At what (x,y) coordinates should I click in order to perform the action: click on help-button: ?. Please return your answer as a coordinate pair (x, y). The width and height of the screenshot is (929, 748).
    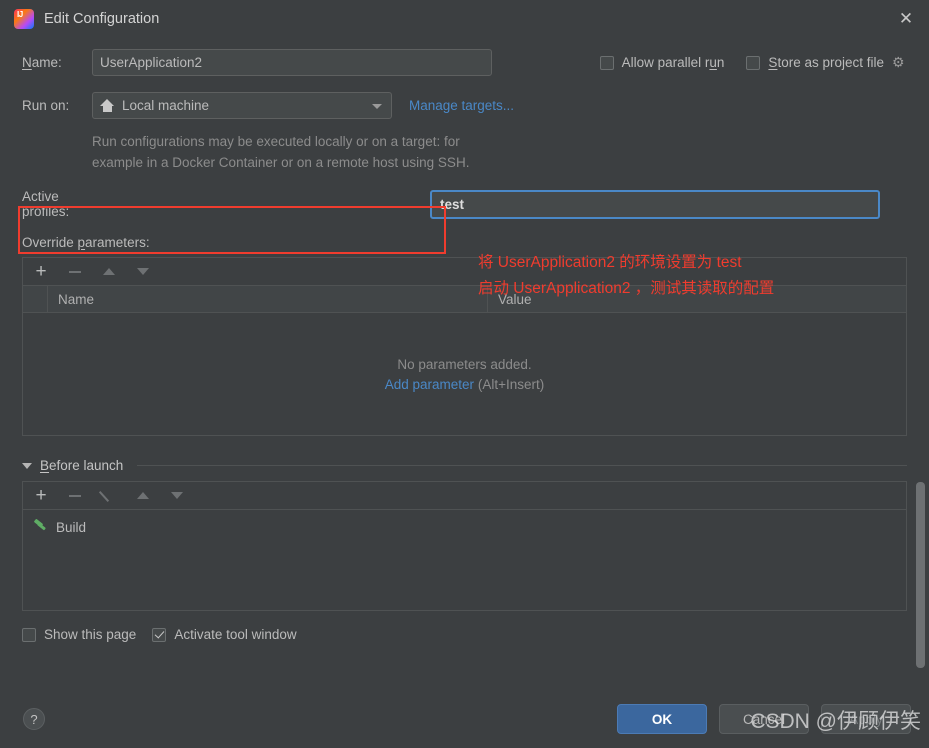
    Looking at the image, I should click on (34, 719).